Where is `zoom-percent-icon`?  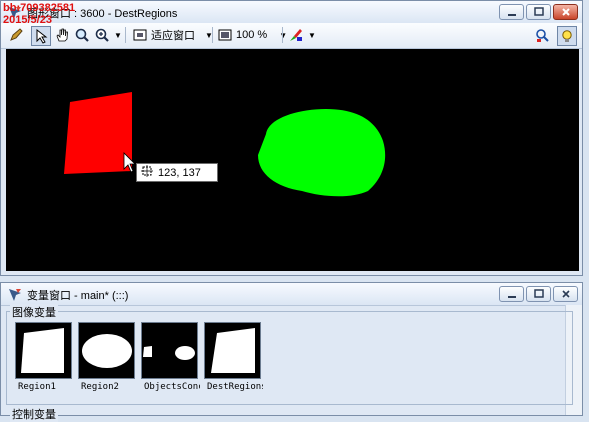 zoom-percent-icon is located at coordinates (225, 35).